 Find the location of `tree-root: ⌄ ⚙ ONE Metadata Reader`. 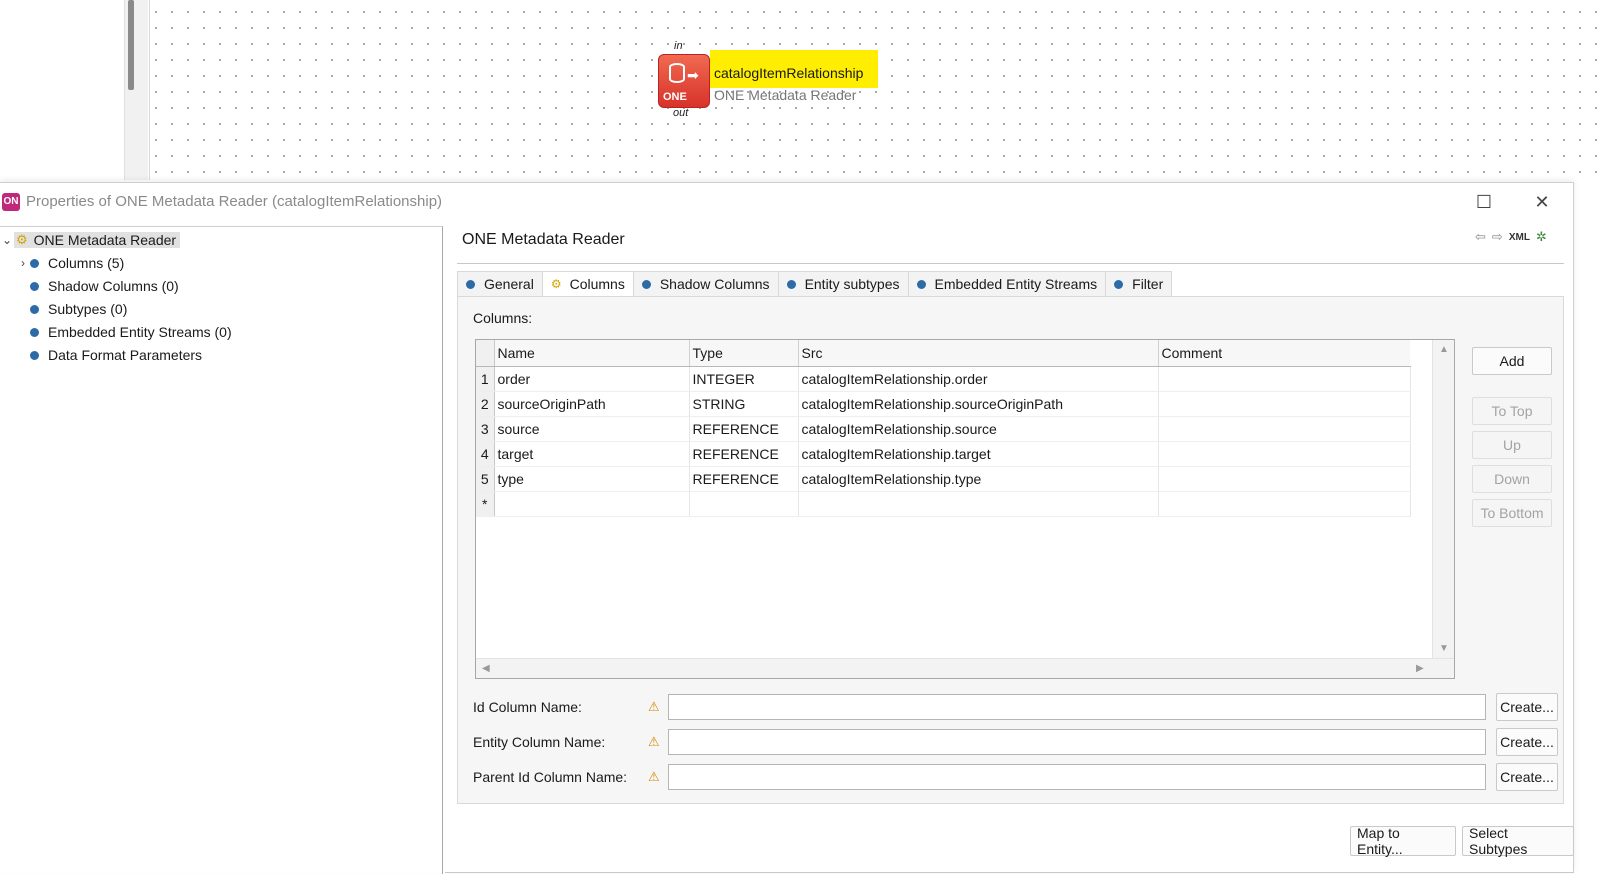

tree-root: ⌄ ⚙ ONE Metadata Reader is located at coordinates (90, 240).